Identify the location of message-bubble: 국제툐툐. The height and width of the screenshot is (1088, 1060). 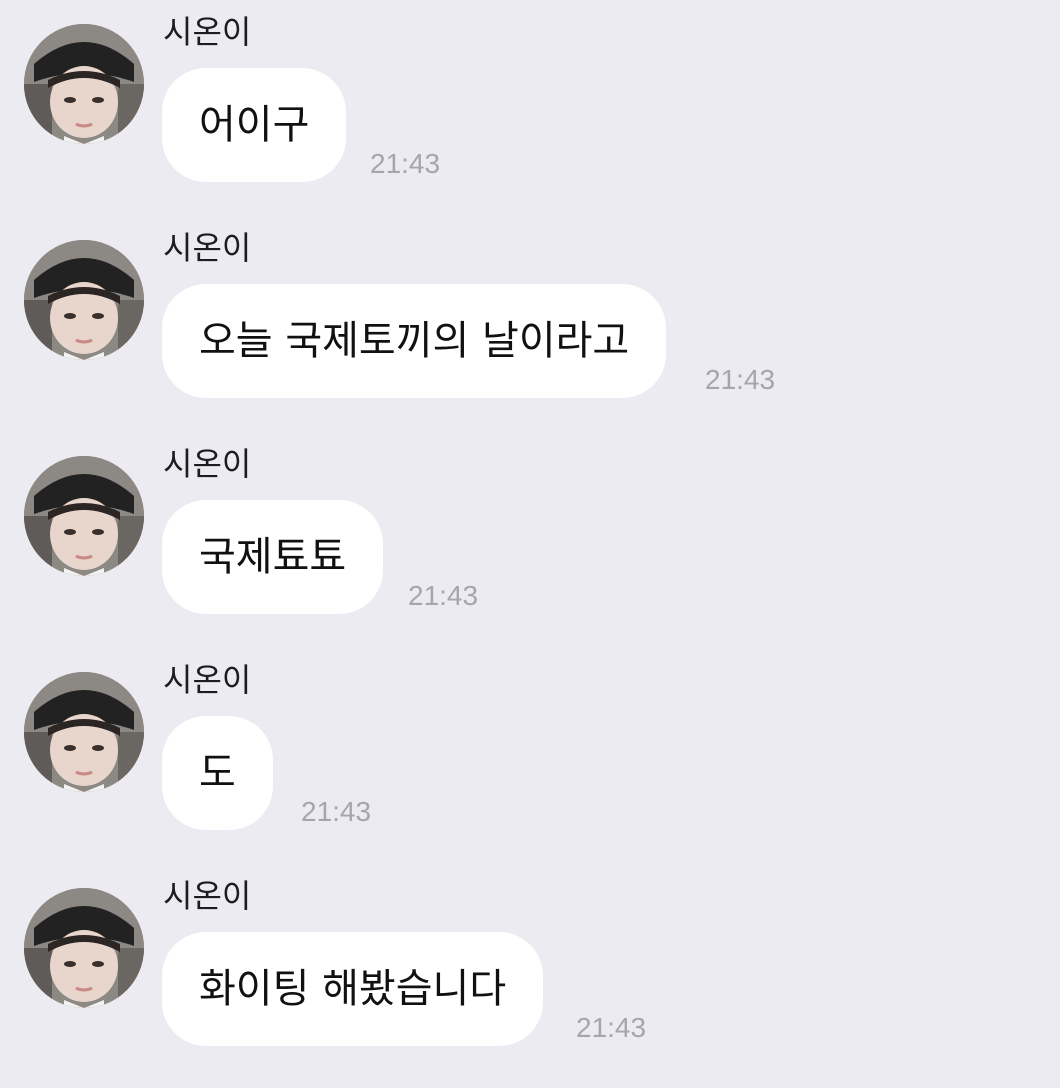
(273, 557).